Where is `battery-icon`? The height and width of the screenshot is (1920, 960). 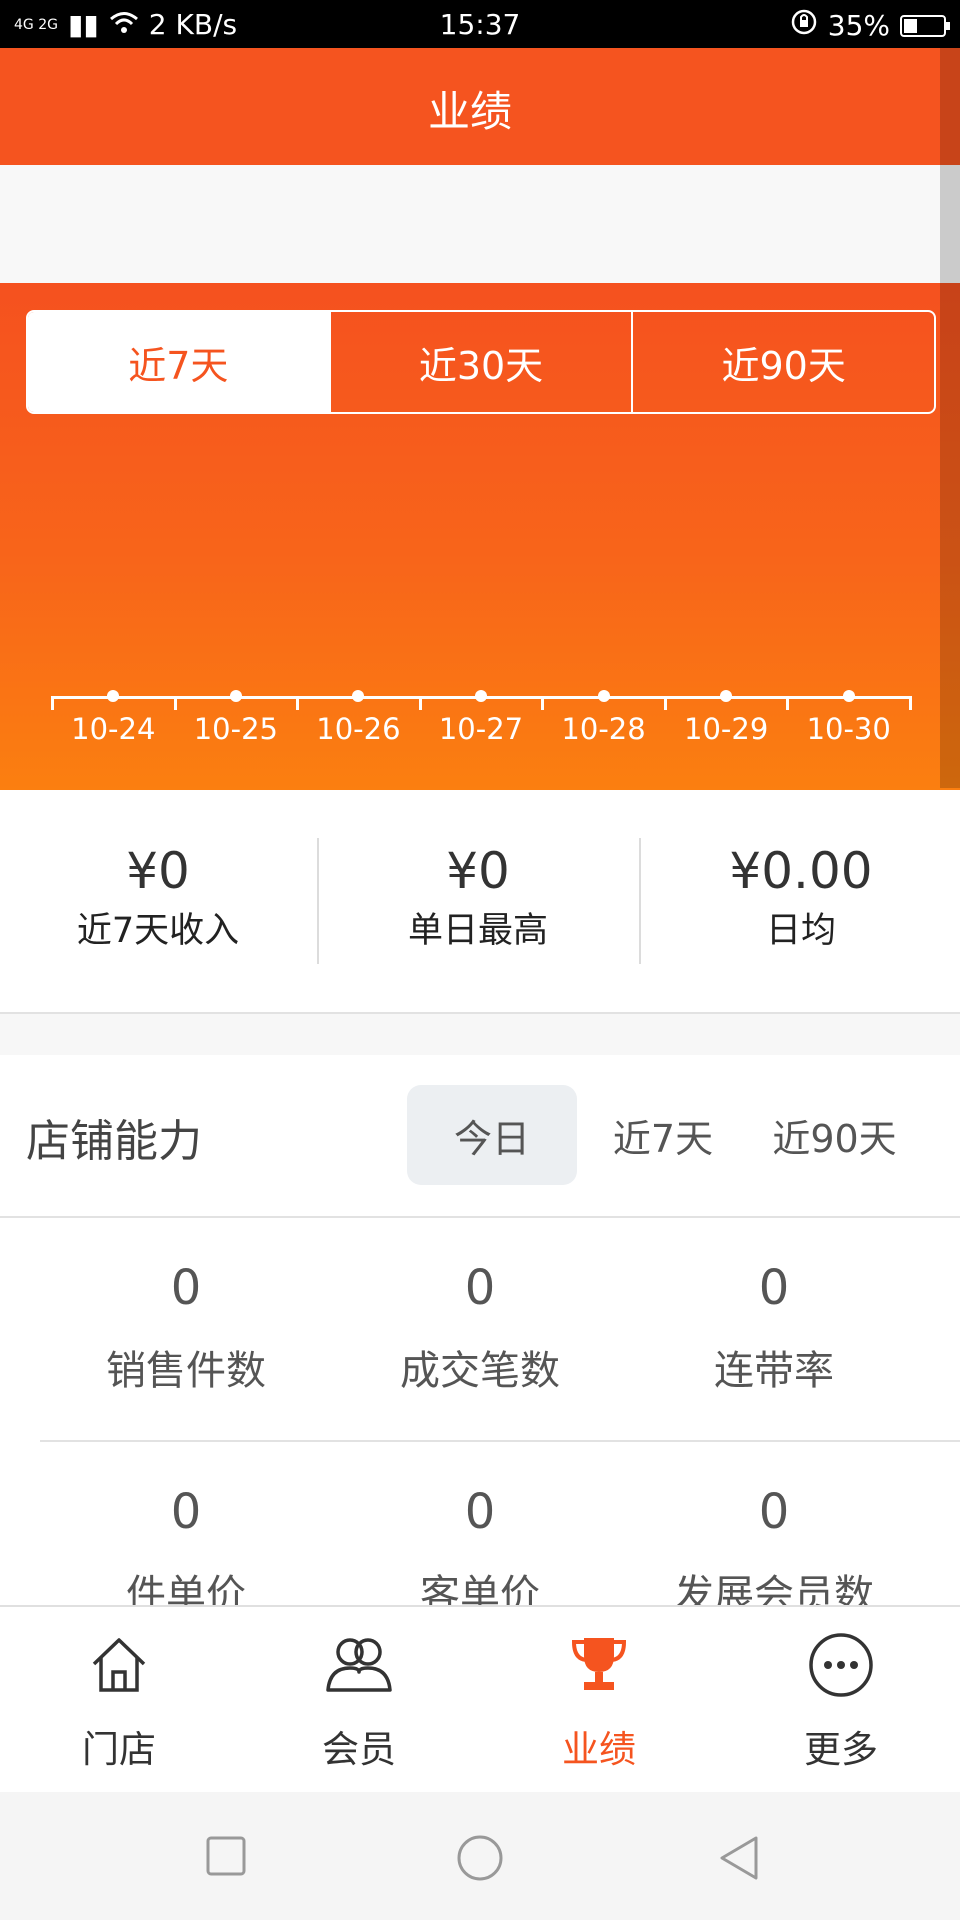
battery-icon is located at coordinates (925, 25).